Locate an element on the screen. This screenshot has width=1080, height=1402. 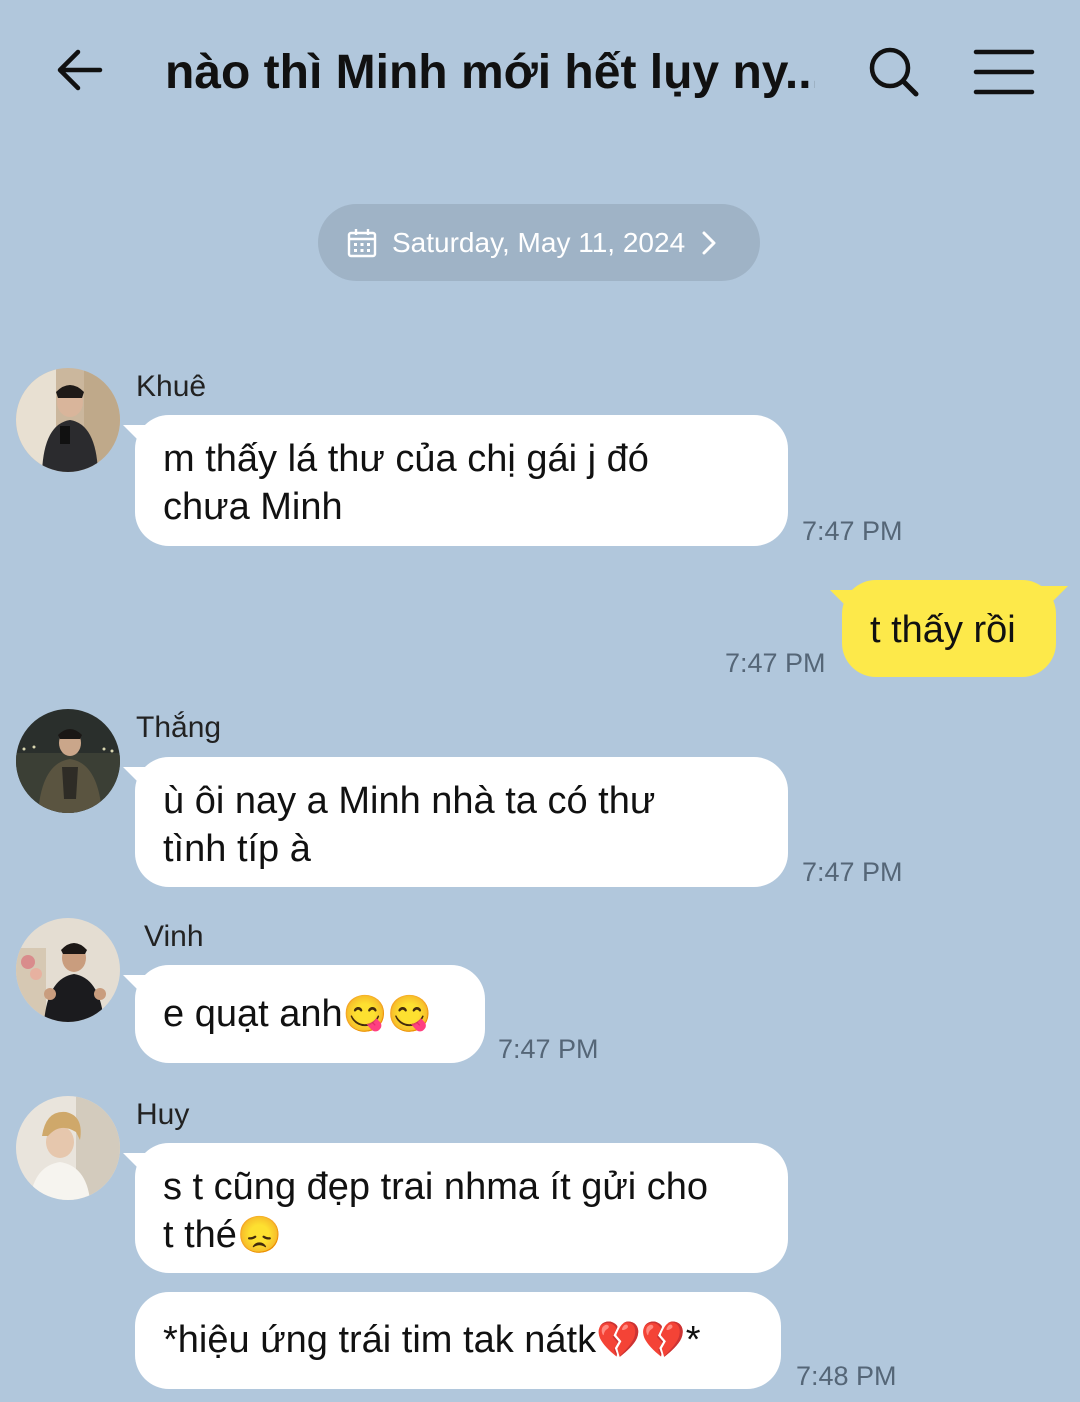
message-text: *hiệu ứng trái tim tak nátk is located at coordinates (380, 1340).